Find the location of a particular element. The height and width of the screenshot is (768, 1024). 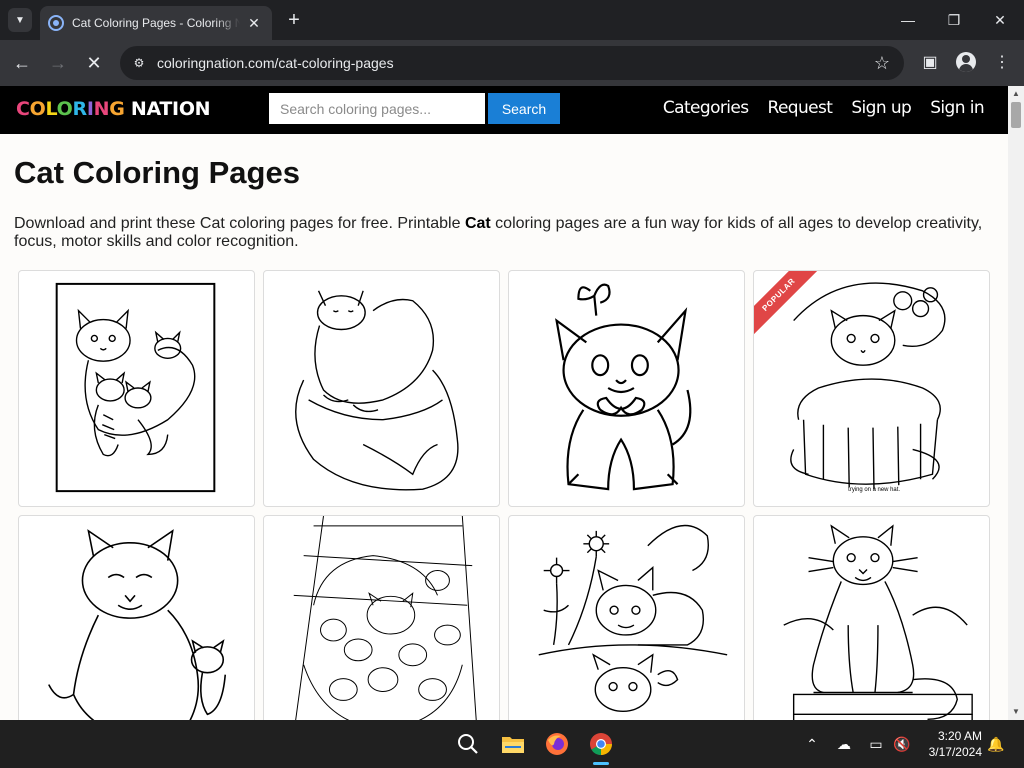

chevron-down-icon: ▼ is located at coordinates (20, 20).